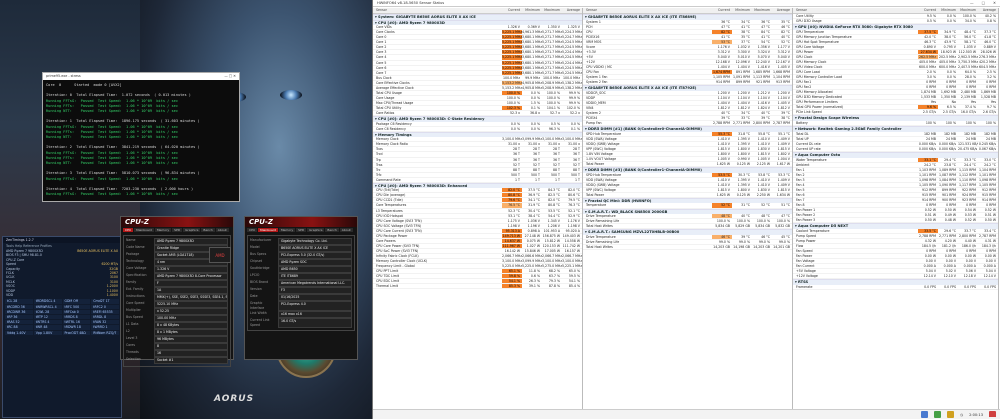  Describe the element at coordinates (725, 26) in the screenshot. I see `sensor-value: 47 °C` at that location.